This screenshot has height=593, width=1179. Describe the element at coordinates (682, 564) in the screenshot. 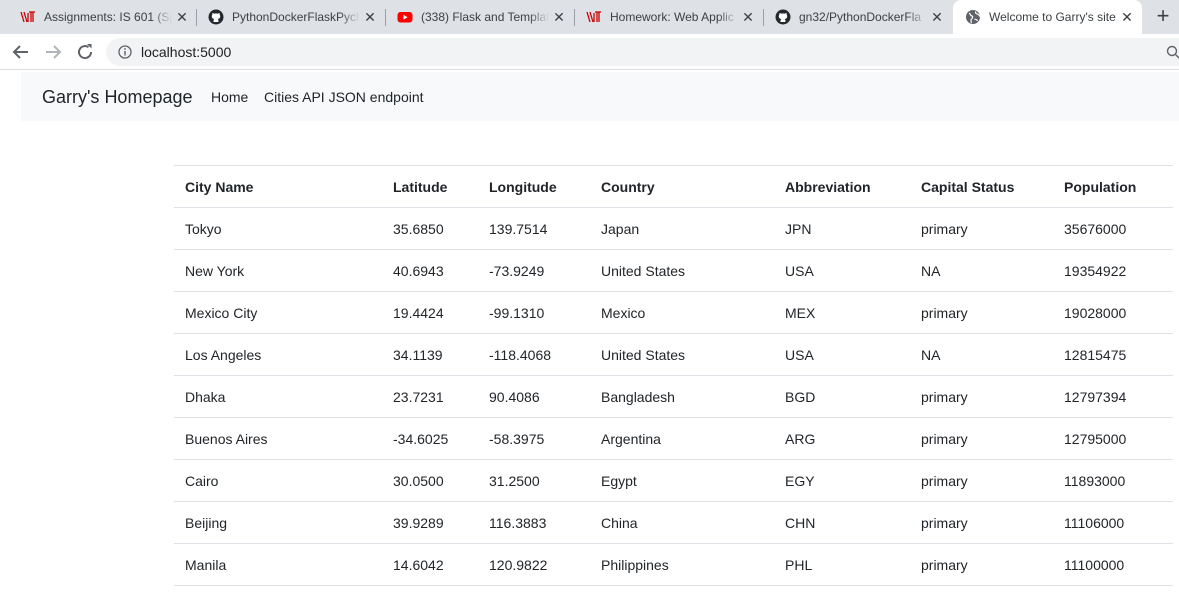

I see `table-cell: Philippines` at that location.